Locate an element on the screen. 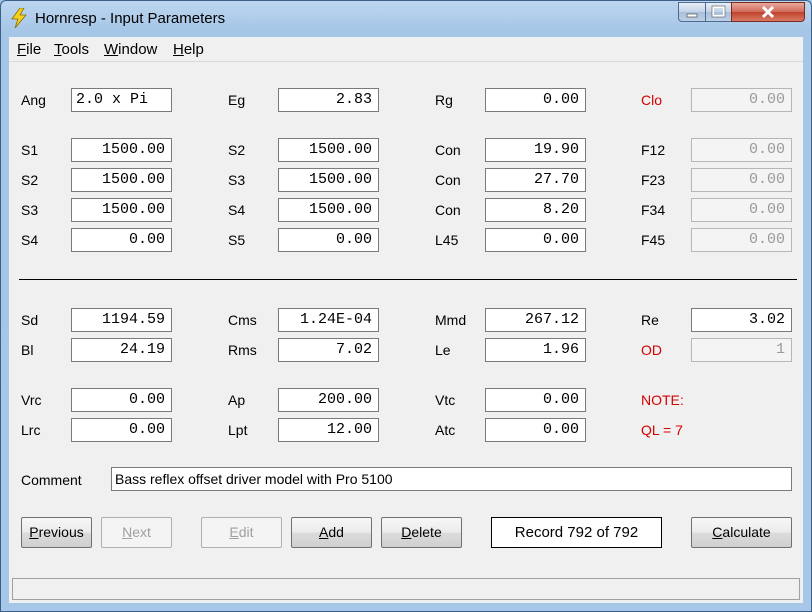  ap-field: 200.00 is located at coordinates (328, 400).